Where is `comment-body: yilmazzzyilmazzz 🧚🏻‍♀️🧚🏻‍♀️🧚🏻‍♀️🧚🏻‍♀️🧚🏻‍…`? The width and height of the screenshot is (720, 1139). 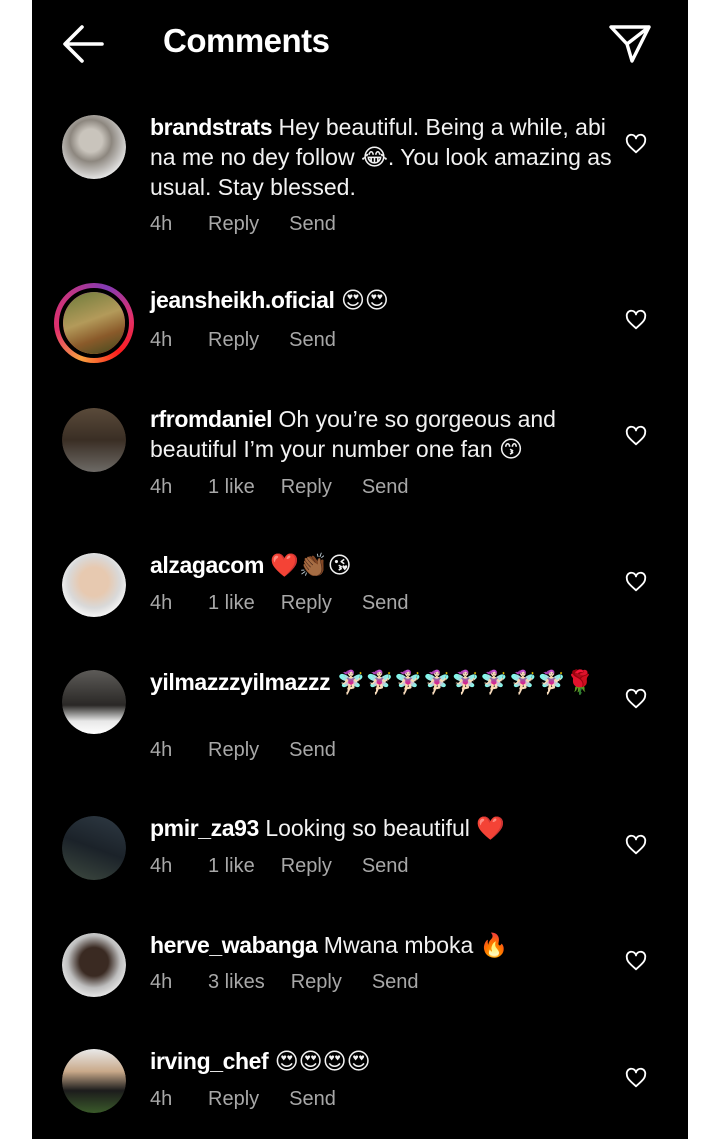 comment-body: yilmazzzyilmazzz 🧚🏻‍♀️🧚🏻‍♀️🧚🏻‍♀️🧚🏻‍♀️🧚🏻‍… is located at coordinates (381, 682).